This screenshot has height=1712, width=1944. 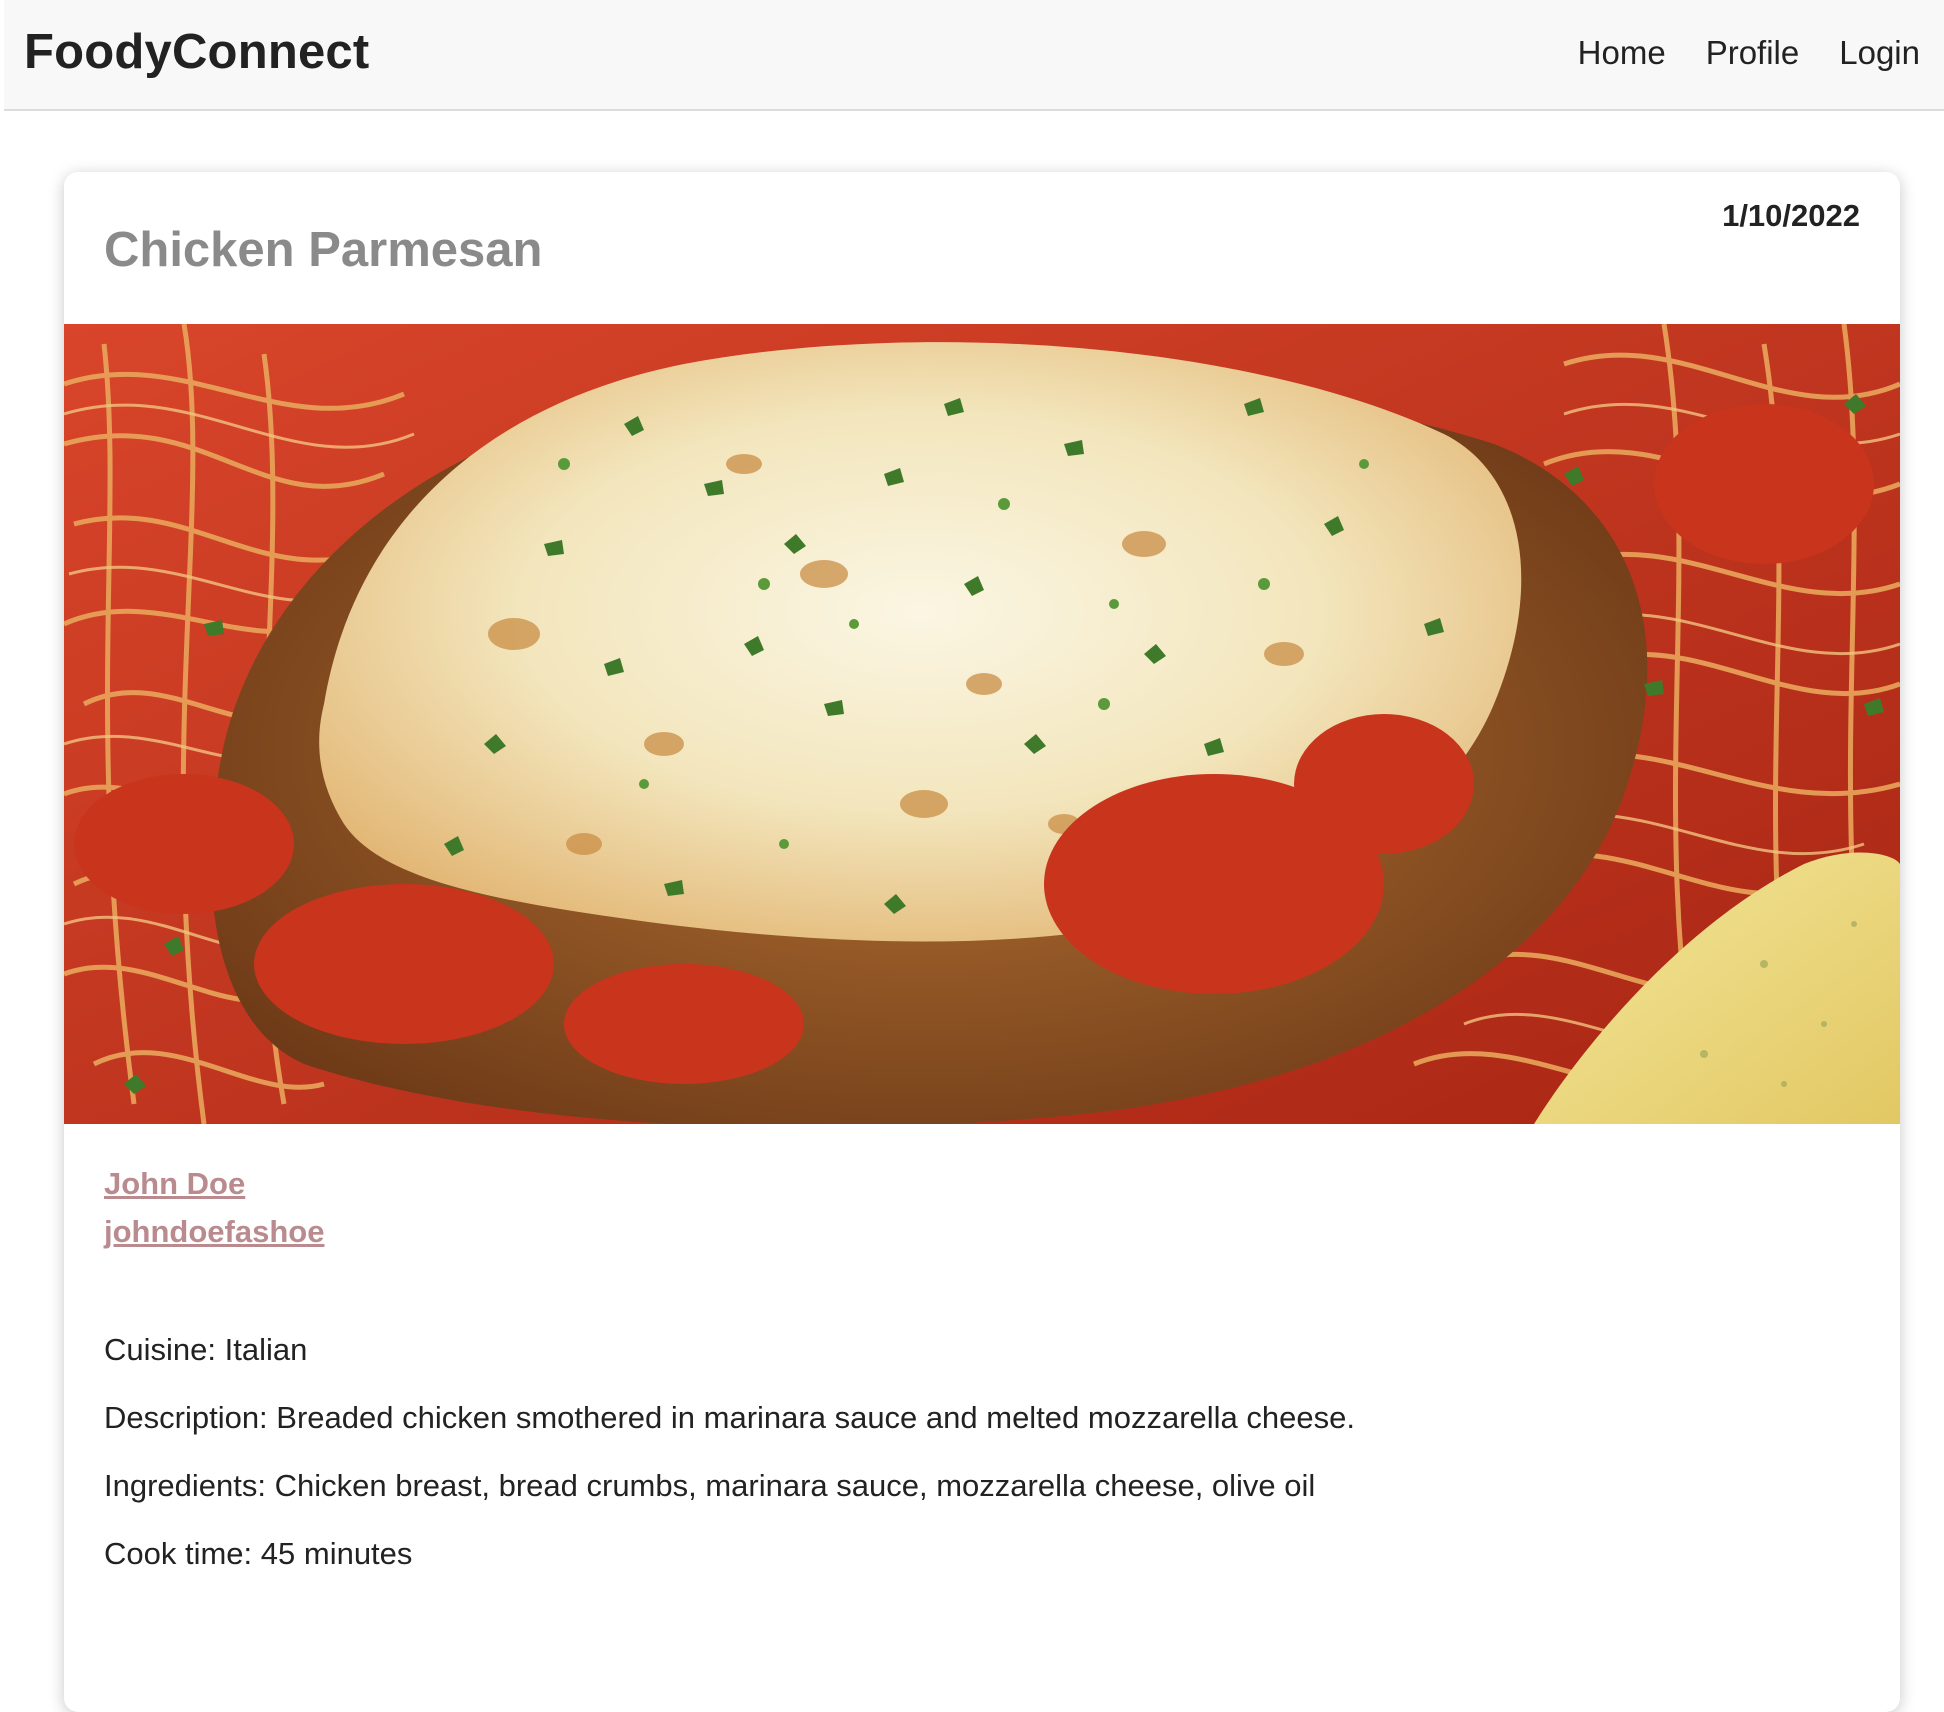 I want to click on recipe-date: 1/10/2022, so click(x=1791, y=215).